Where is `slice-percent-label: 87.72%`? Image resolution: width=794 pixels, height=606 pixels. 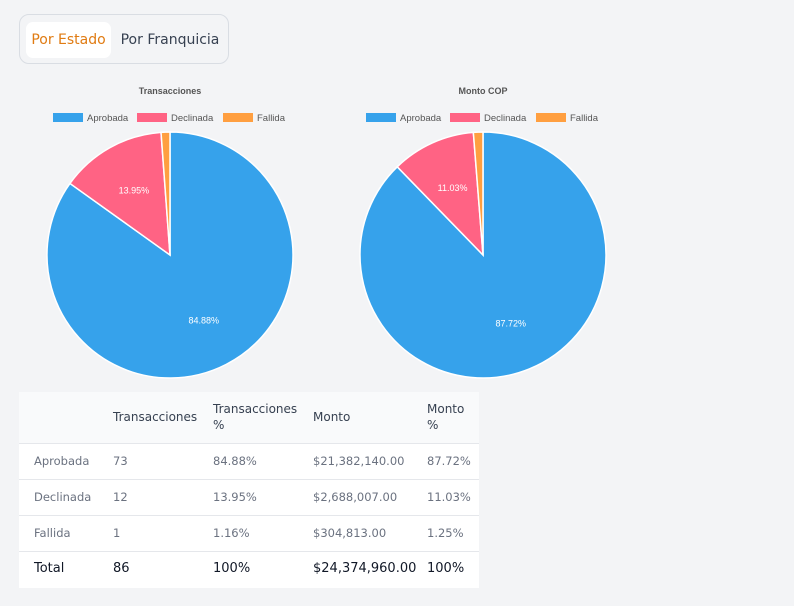 slice-percent-label: 87.72% is located at coordinates (511, 323).